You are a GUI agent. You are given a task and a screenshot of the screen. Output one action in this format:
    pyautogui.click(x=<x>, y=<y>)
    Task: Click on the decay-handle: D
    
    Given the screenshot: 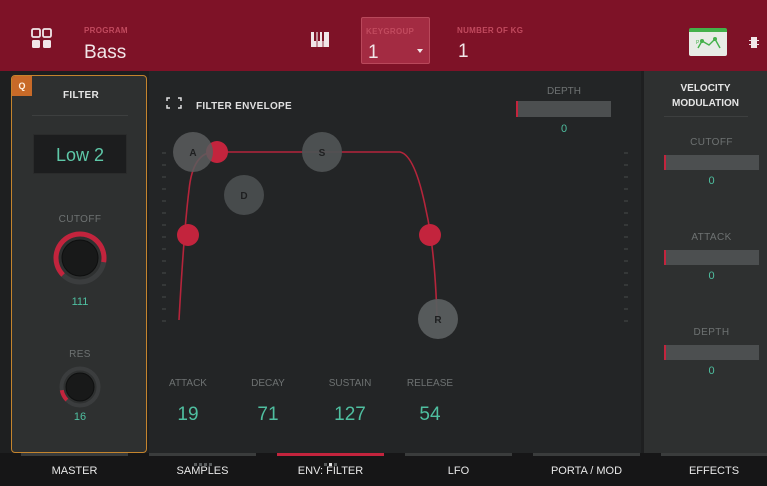 What is the action you would take?
    pyautogui.click(x=244, y=195)
    